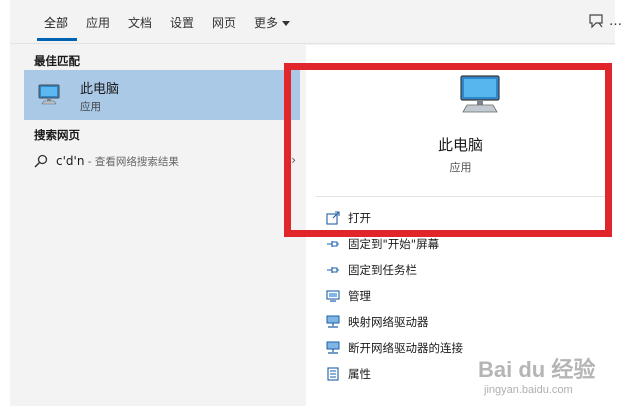 Image resolution: width=626 pixels, height=406 pixels. What do you see at coordinates (333, 374) in the screenshot?
I see `properties-icon` at bounding box center [333, 374].